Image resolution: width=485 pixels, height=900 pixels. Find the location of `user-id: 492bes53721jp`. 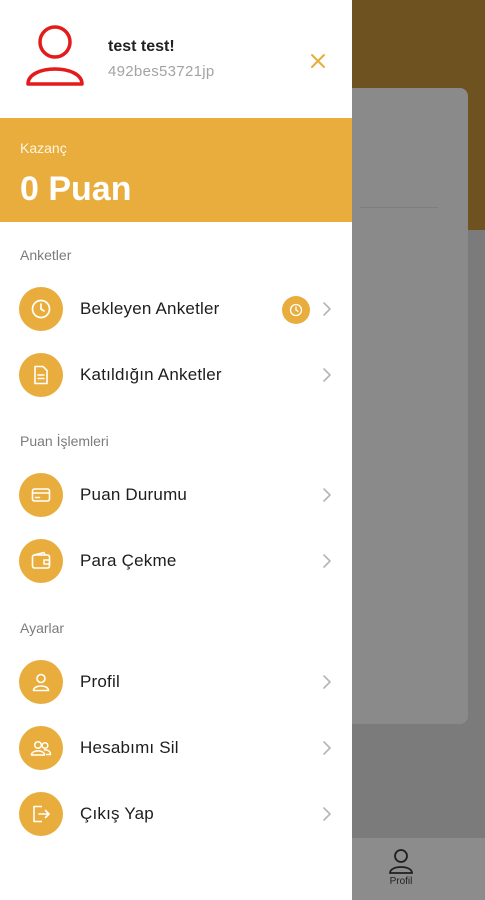

user-id: 492bes53721jp is located at coordinates (161, 71).